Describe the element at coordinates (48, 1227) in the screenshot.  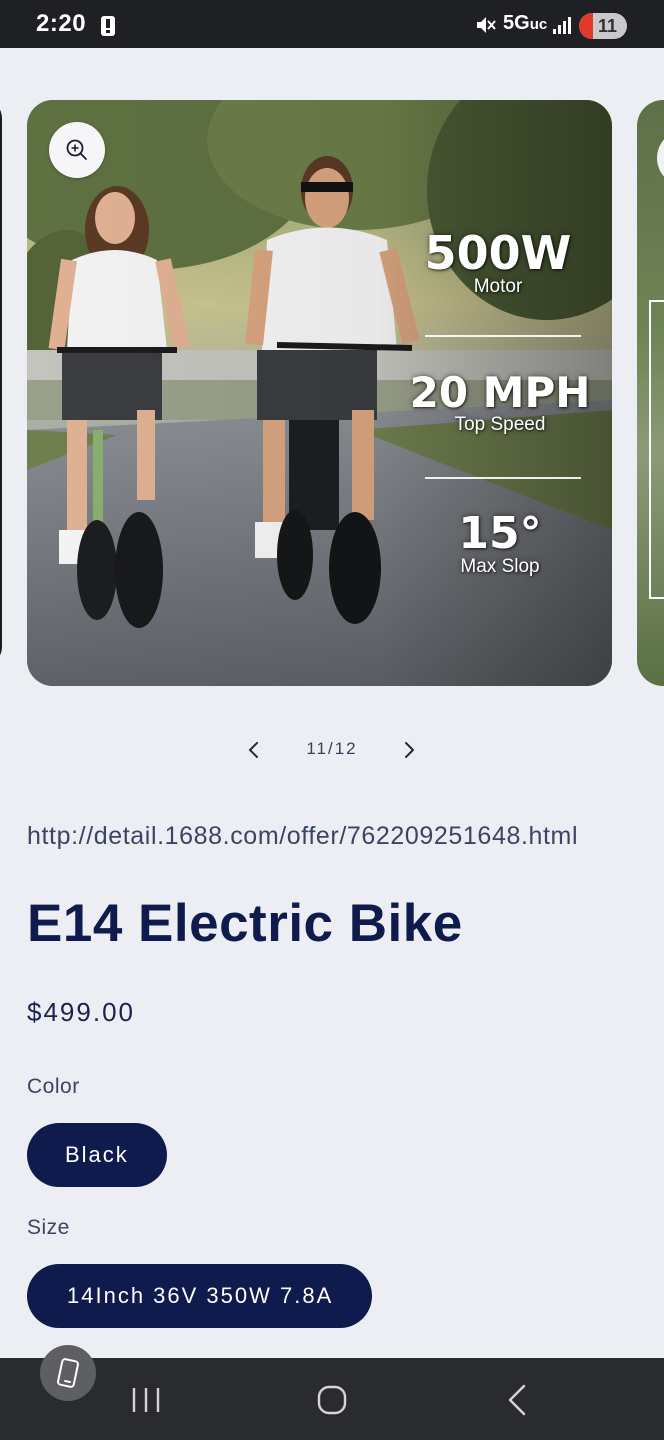
I see `size-label: Size` at that location.